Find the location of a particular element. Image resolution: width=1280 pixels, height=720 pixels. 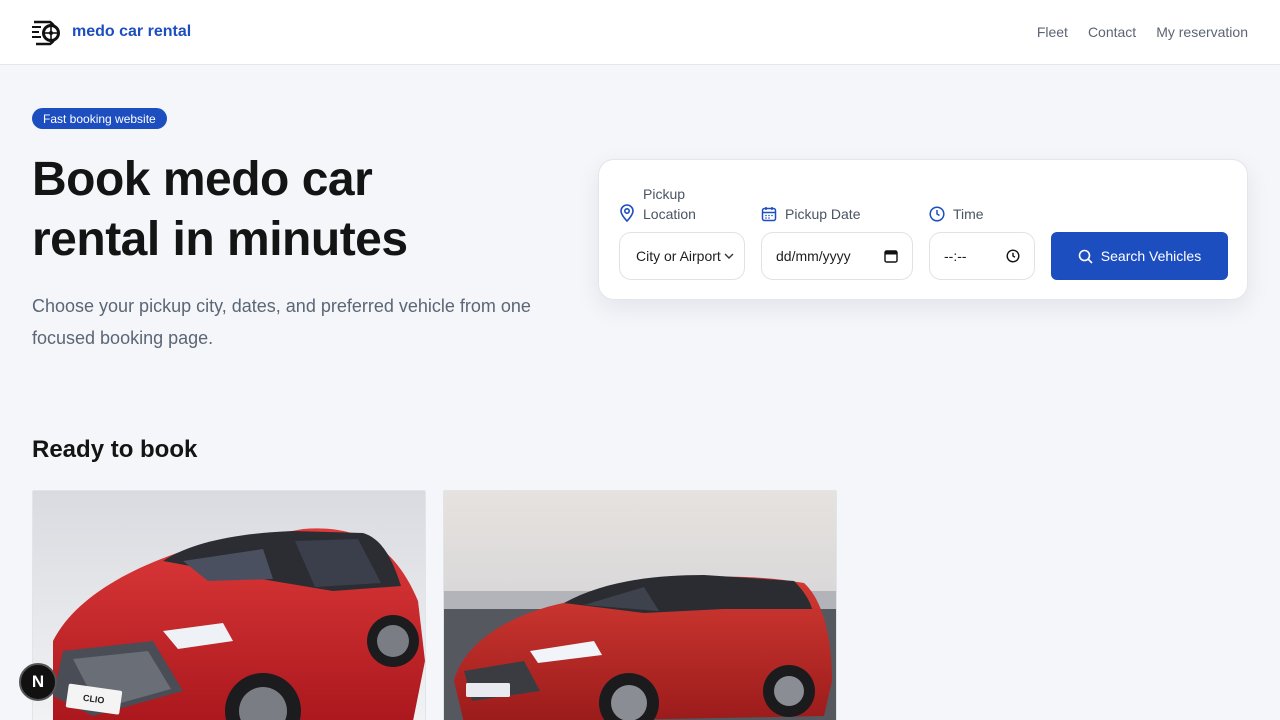

brand-name: medo car rental is located at coordinates (132, 31).